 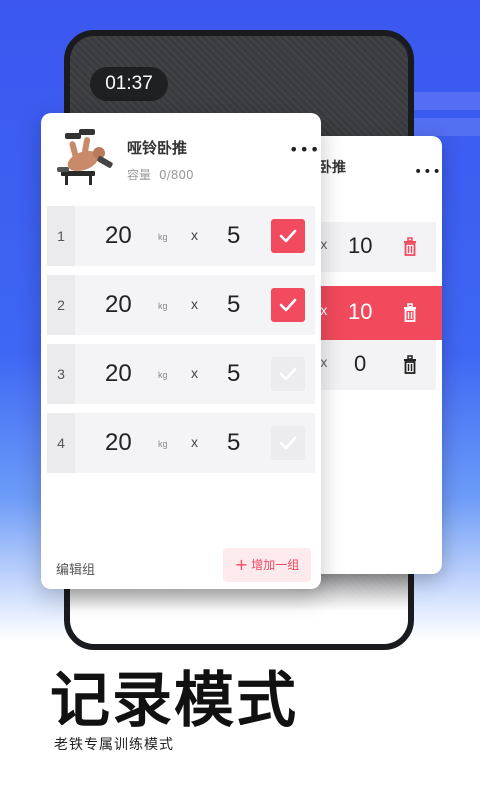 I want to click on set-index: 1, so click(x=61, y=236).